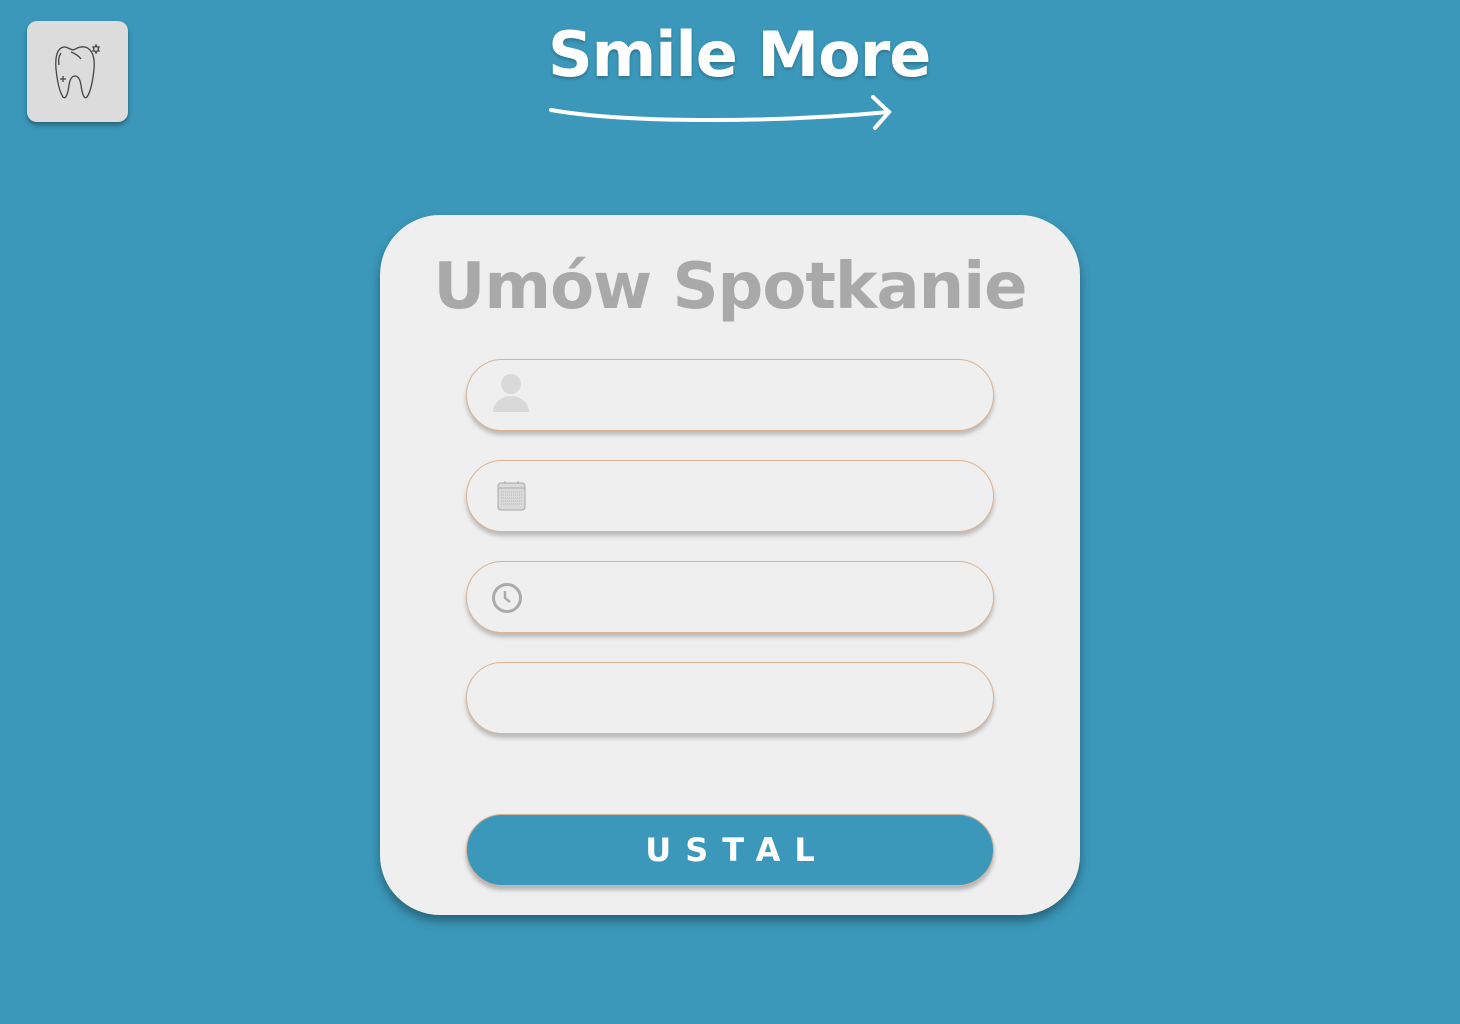 This screenshot has height=1024, width=1460. I want to click on time-field, so click(730, 597).